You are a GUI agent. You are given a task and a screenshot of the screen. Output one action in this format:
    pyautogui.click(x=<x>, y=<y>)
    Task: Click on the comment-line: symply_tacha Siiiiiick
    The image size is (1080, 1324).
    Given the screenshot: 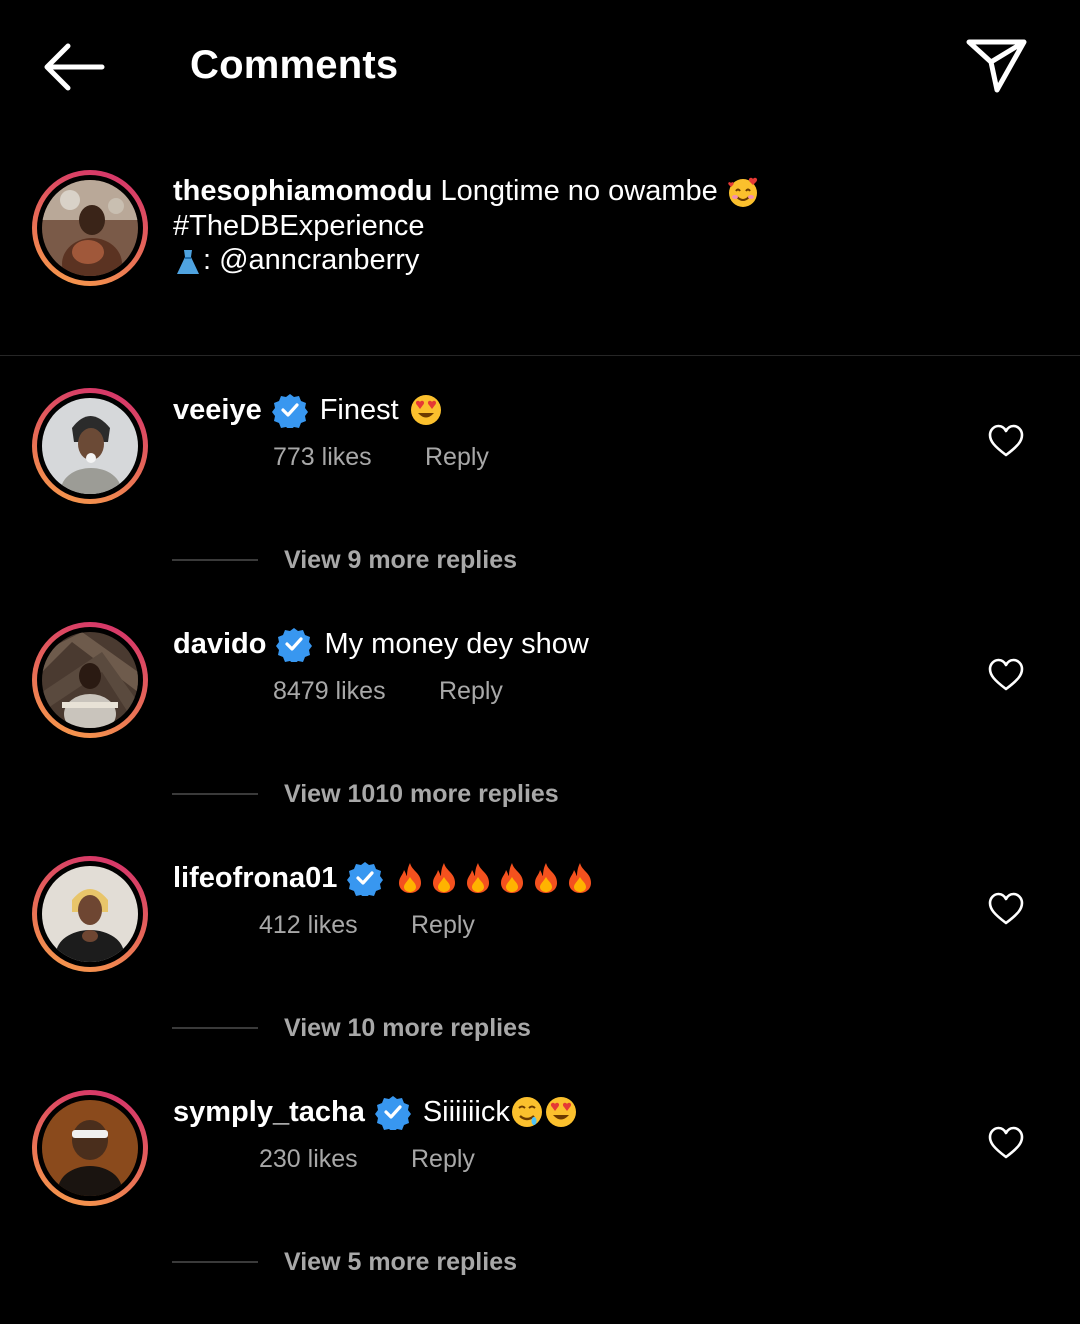 What is the action you would take?
    pyautogui.click(x=375, y=1112)
    